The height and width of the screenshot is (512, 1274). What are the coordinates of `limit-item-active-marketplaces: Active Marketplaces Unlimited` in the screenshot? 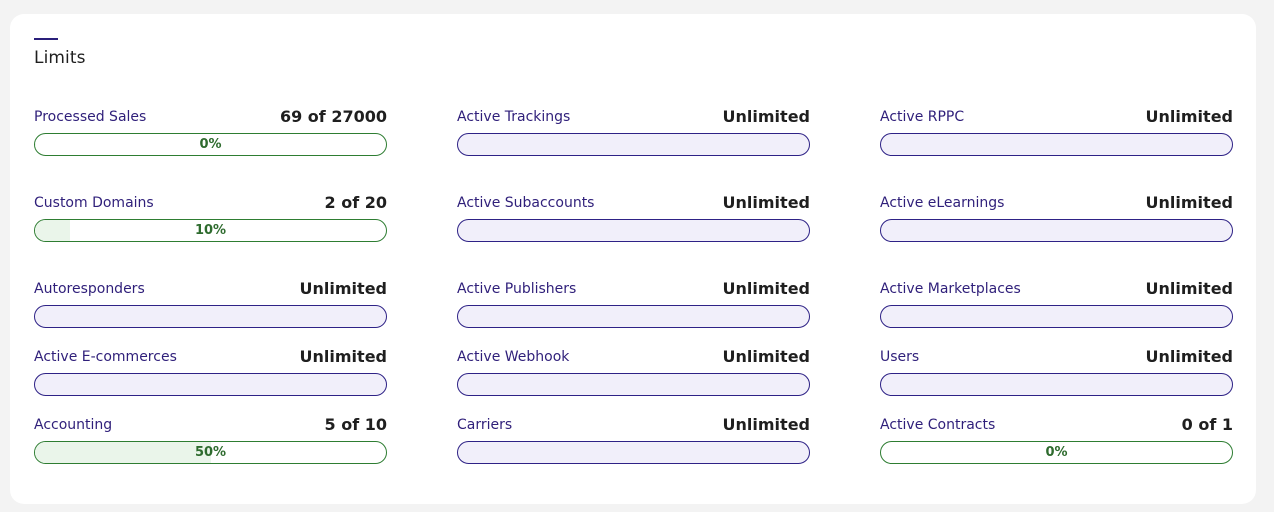 It's located at (1056, 310).